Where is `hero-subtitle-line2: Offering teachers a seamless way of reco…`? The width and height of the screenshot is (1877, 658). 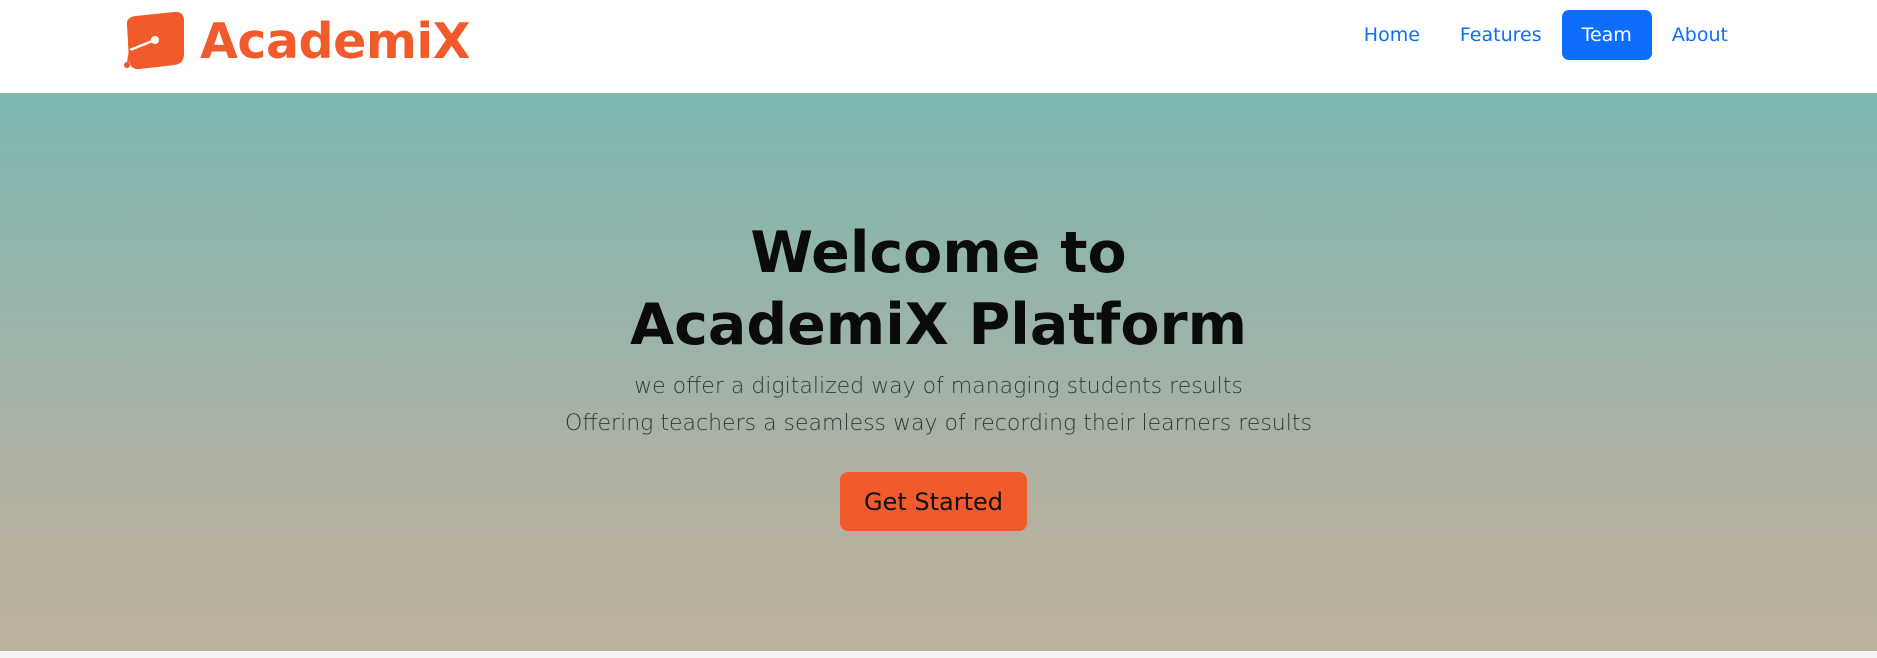
hero-subtitle-line2: Offering teachers a seamless way of reco… is located at coordinates (938, 423).